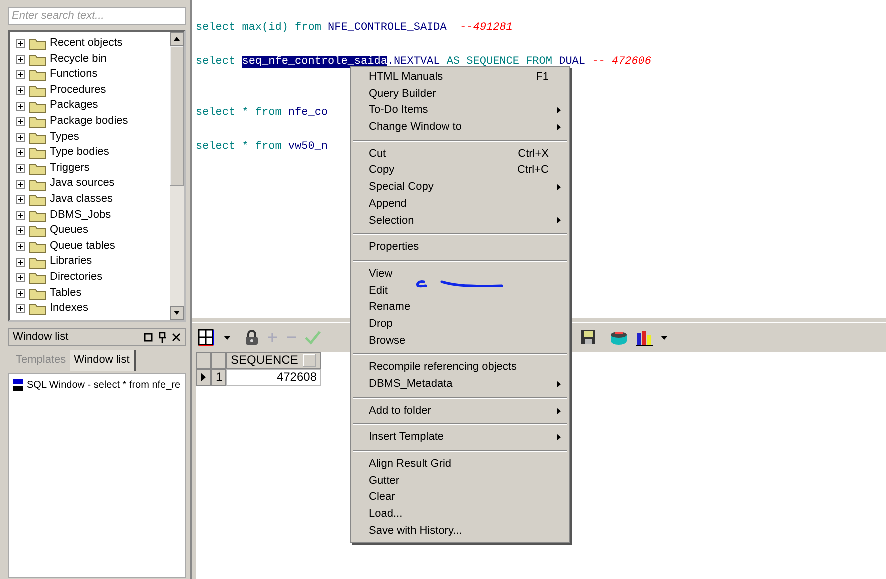 The width and height of the screenshot is (886, 579). I want to click on menu-item: Edit, so click(460, 291).